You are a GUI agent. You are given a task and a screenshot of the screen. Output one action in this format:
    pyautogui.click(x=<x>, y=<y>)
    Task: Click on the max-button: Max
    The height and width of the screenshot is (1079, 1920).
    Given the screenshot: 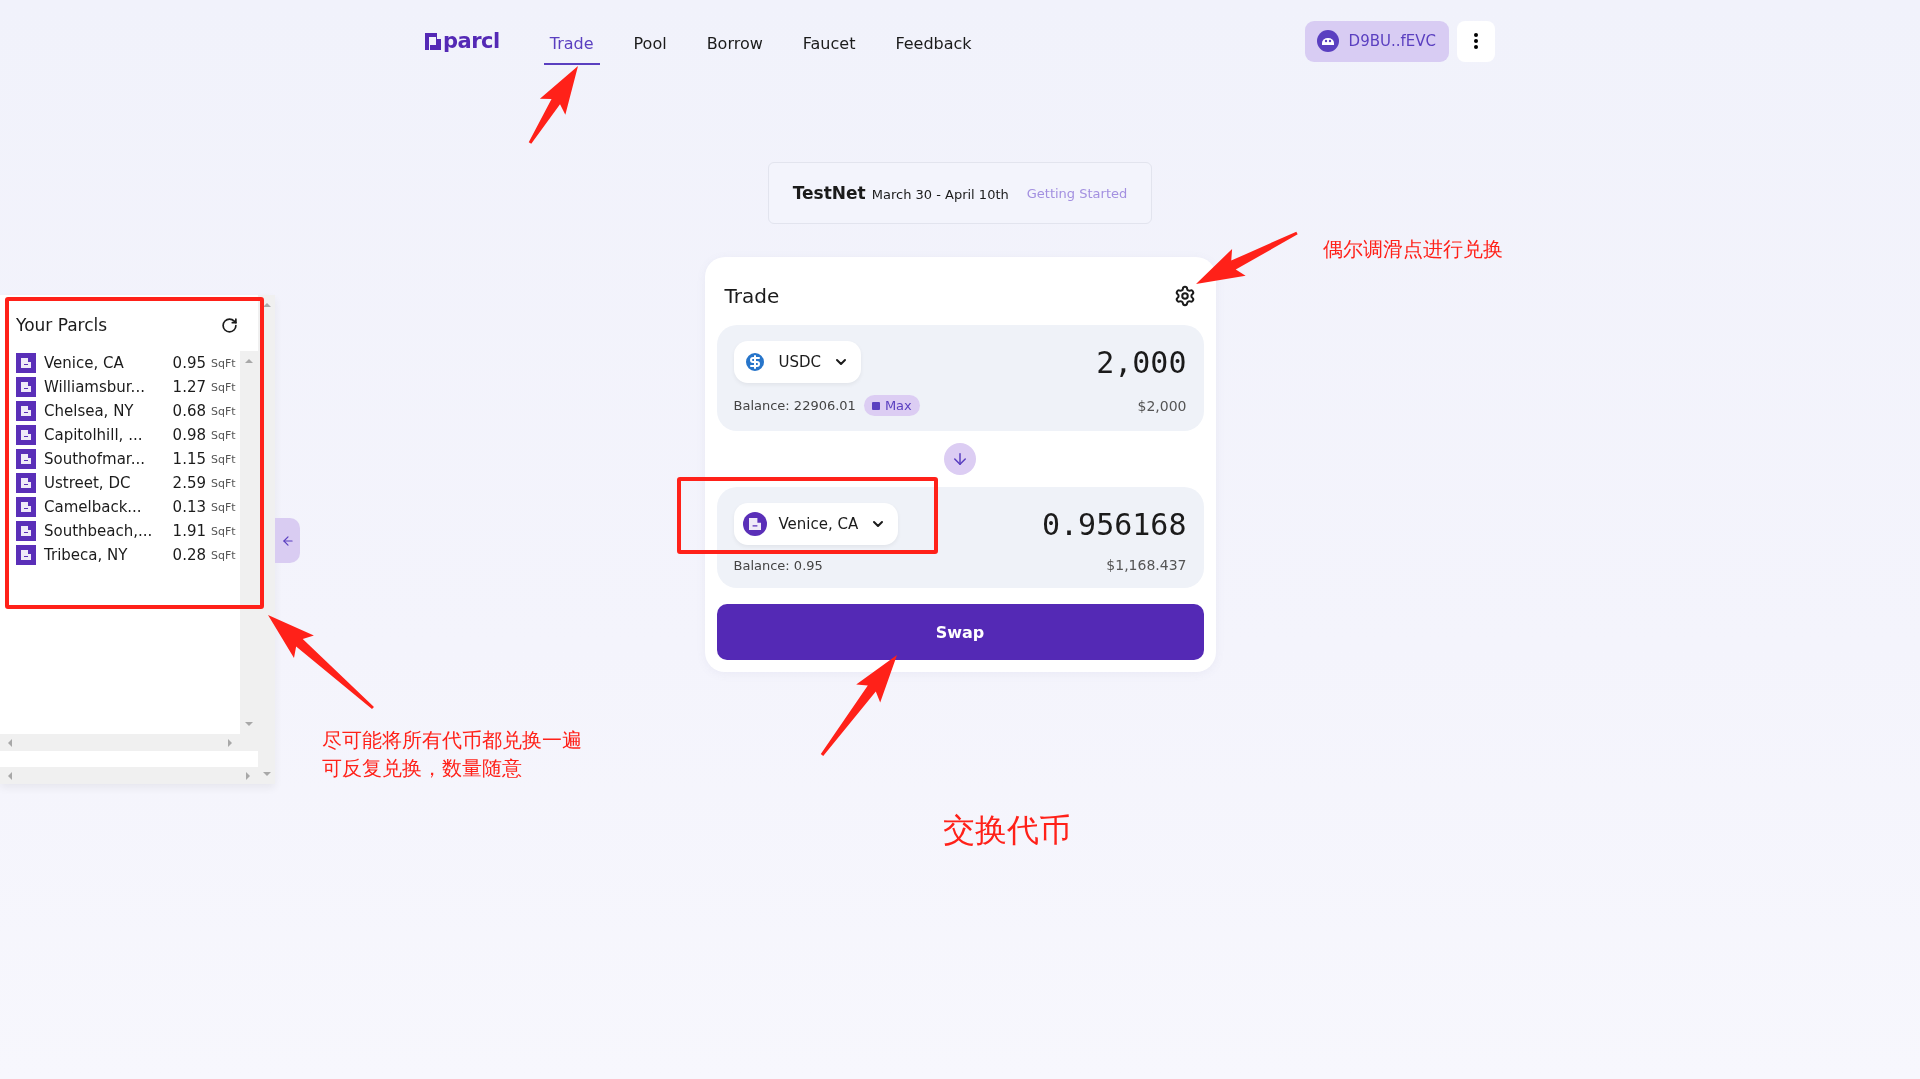 What is the action you would take?
    pyautogui.click(x=891, y=405)
    